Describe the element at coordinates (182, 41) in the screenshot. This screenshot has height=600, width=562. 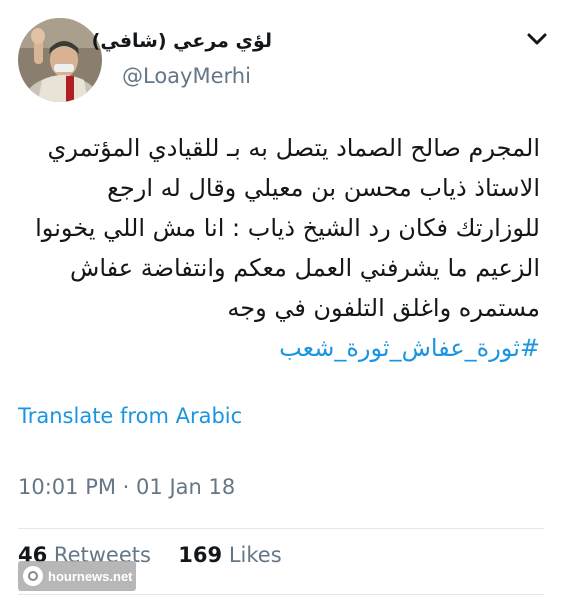
I see `display-name: لؤي مرعي (شافي)` at that location.